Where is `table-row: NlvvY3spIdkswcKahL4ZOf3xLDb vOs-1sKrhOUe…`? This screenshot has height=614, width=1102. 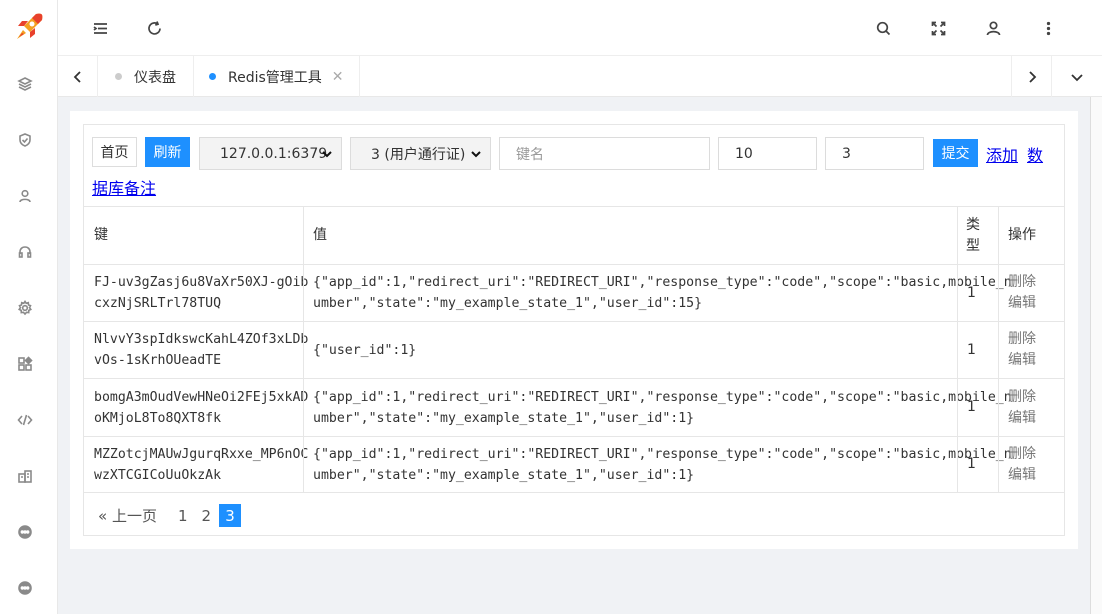 table-row: NlvvY3spIdkswcKahL4ZOf3xLDb vOs-1sKrhOUe… is located at coordinates (574, 349).